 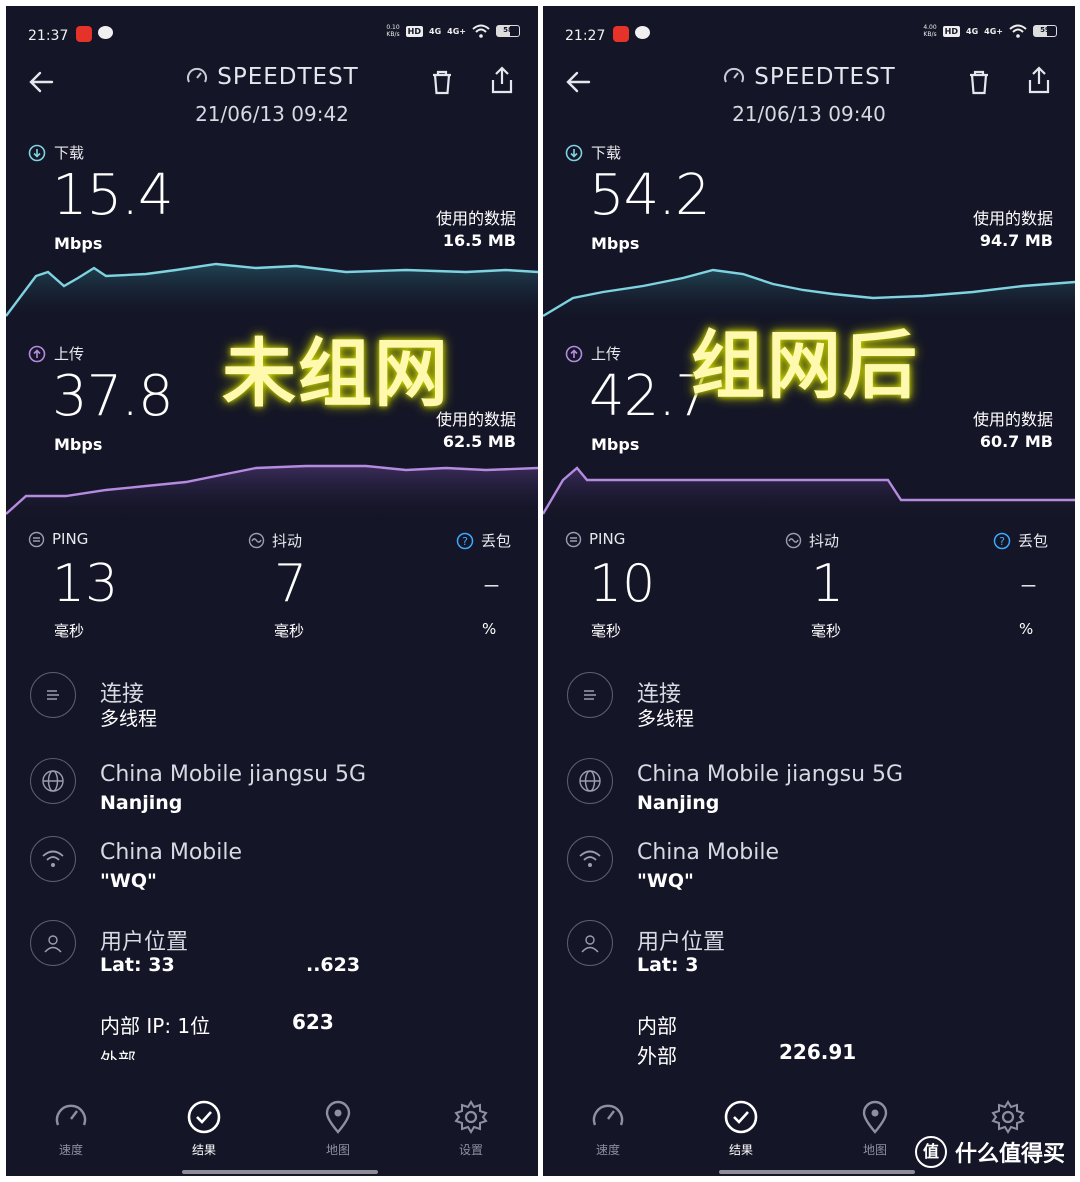 I want to click on status-bar-right: 0.10 KB/s HD 4G 4G+ 58, so click(x=453, y=31).